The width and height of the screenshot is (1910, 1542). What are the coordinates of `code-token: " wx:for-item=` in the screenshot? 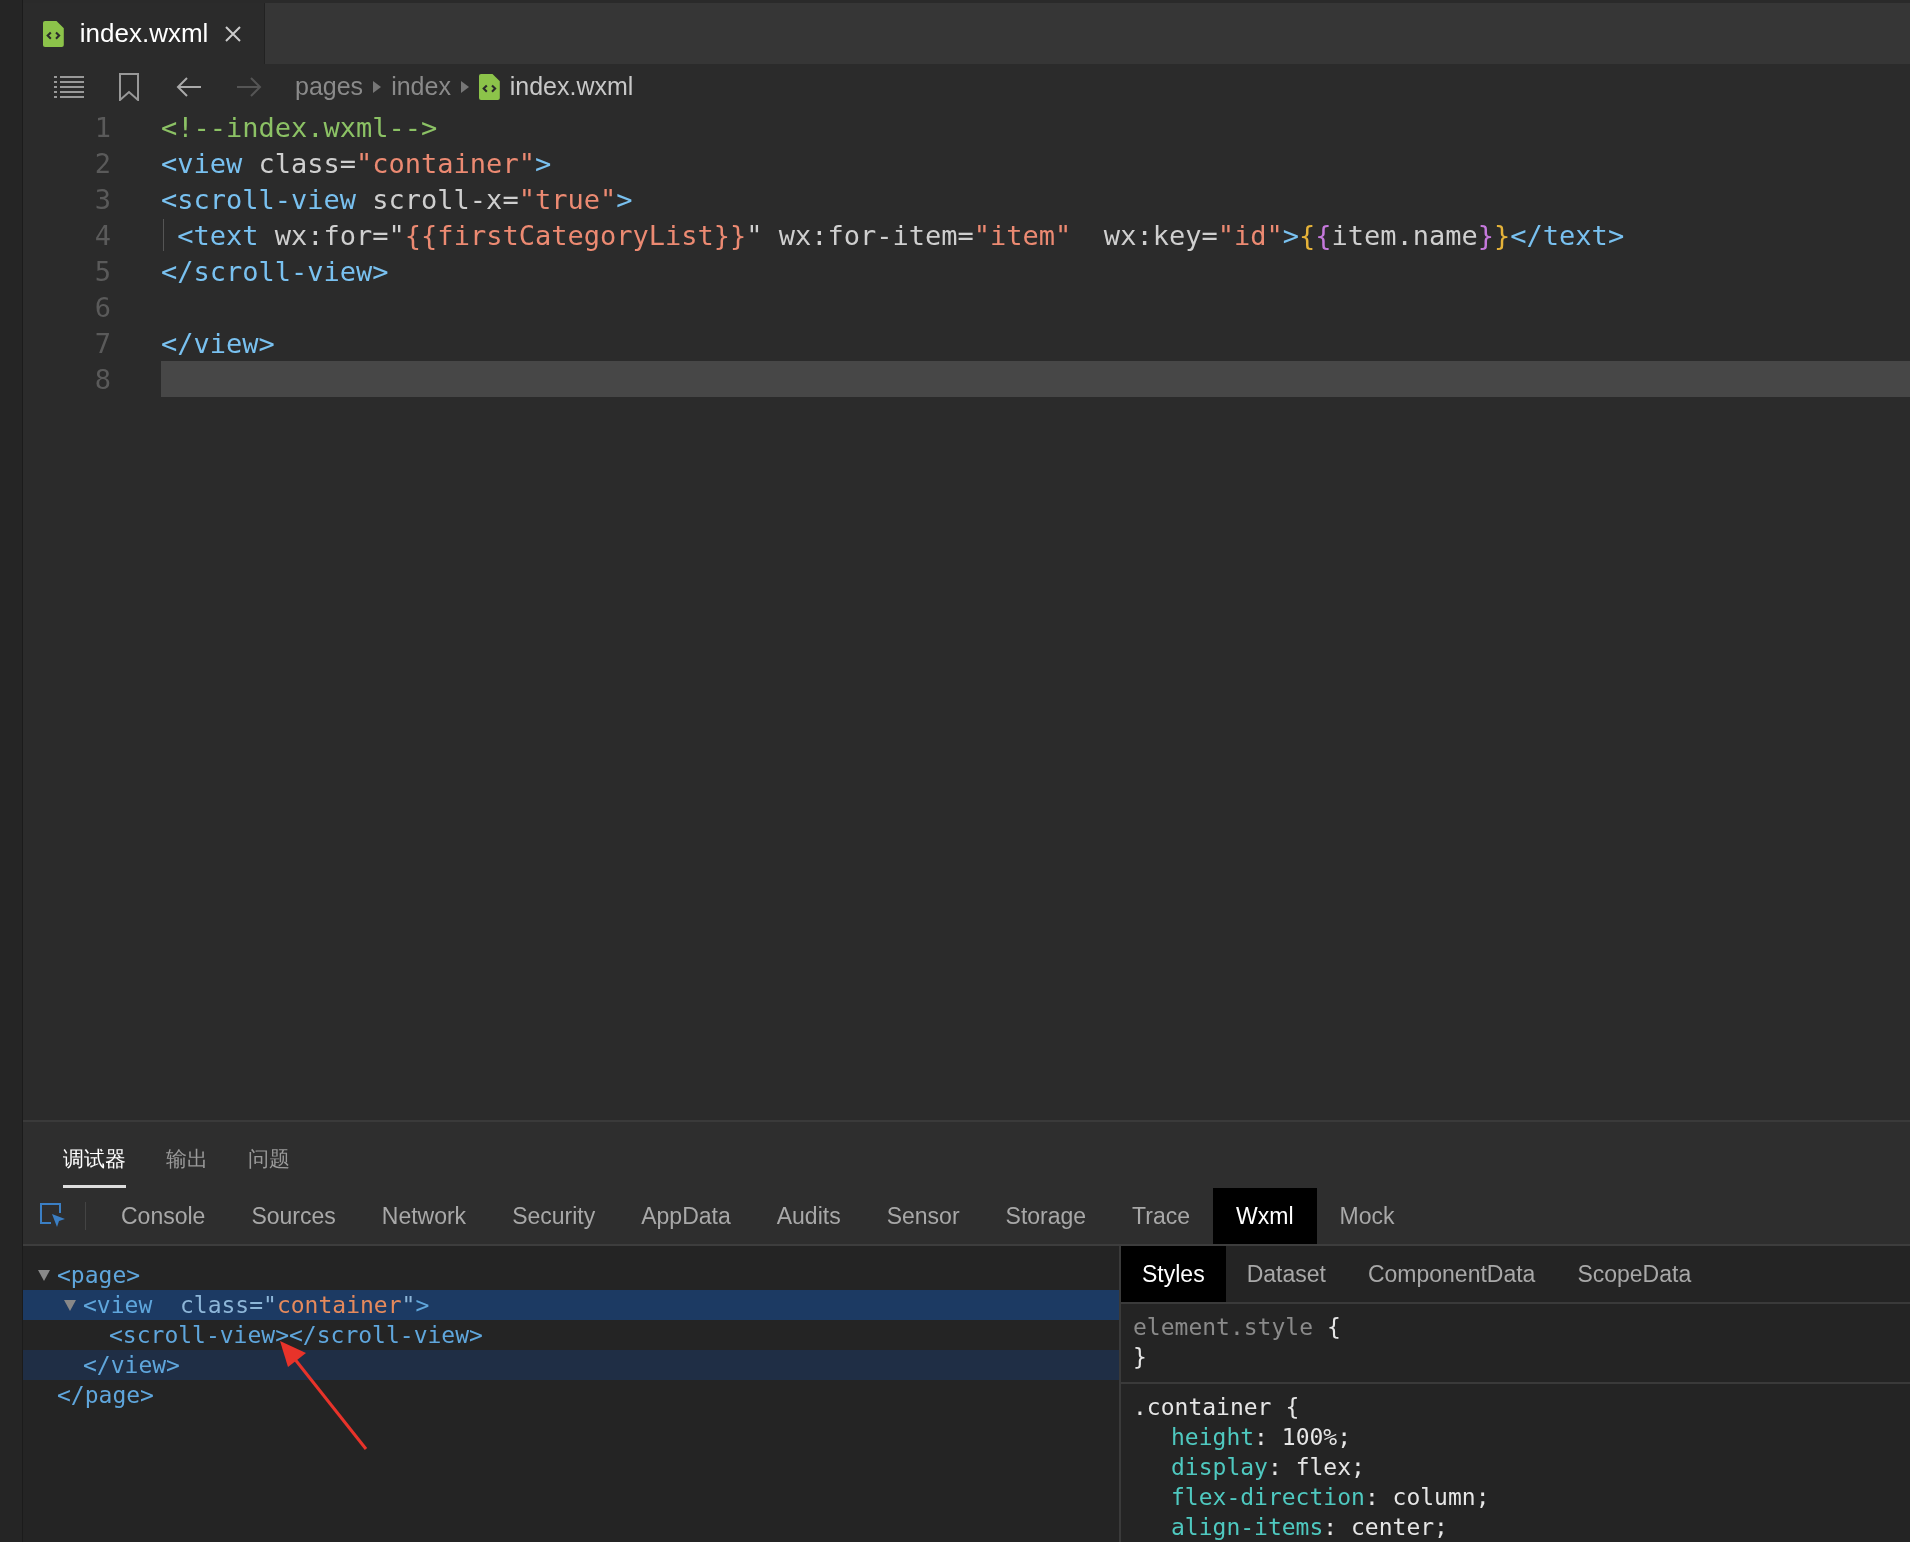 It's located at (860, 235).